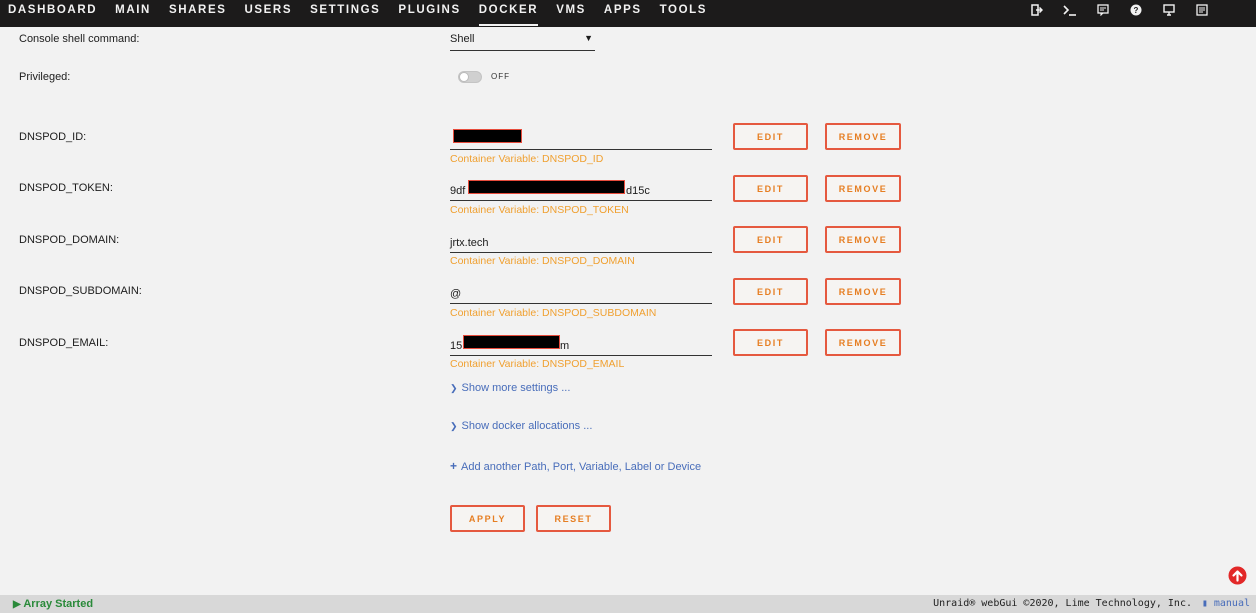 Image resolution: width=1256 pixels, height=613 pixels. What do you see at coordinates (1237, 575) in the screenshot?
I see `scroll-top-icon` at bounding box center [1237, 575].